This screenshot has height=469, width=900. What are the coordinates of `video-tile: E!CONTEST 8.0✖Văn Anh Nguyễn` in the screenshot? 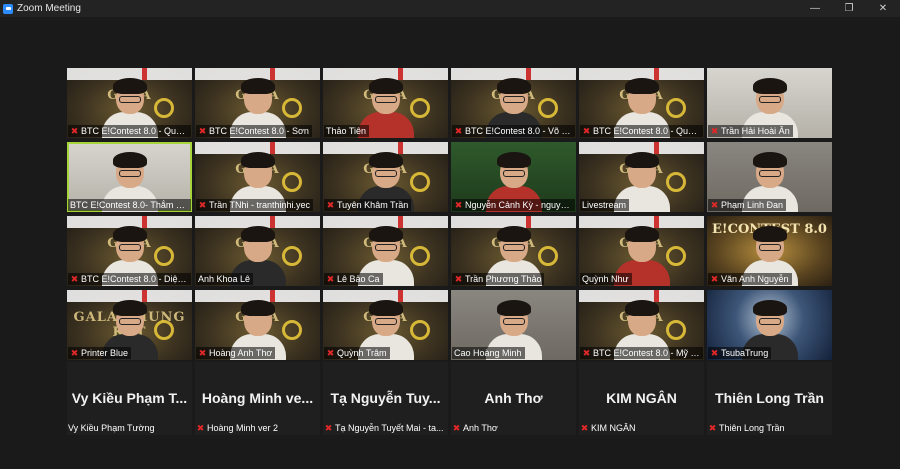 It's located at (769, 251).